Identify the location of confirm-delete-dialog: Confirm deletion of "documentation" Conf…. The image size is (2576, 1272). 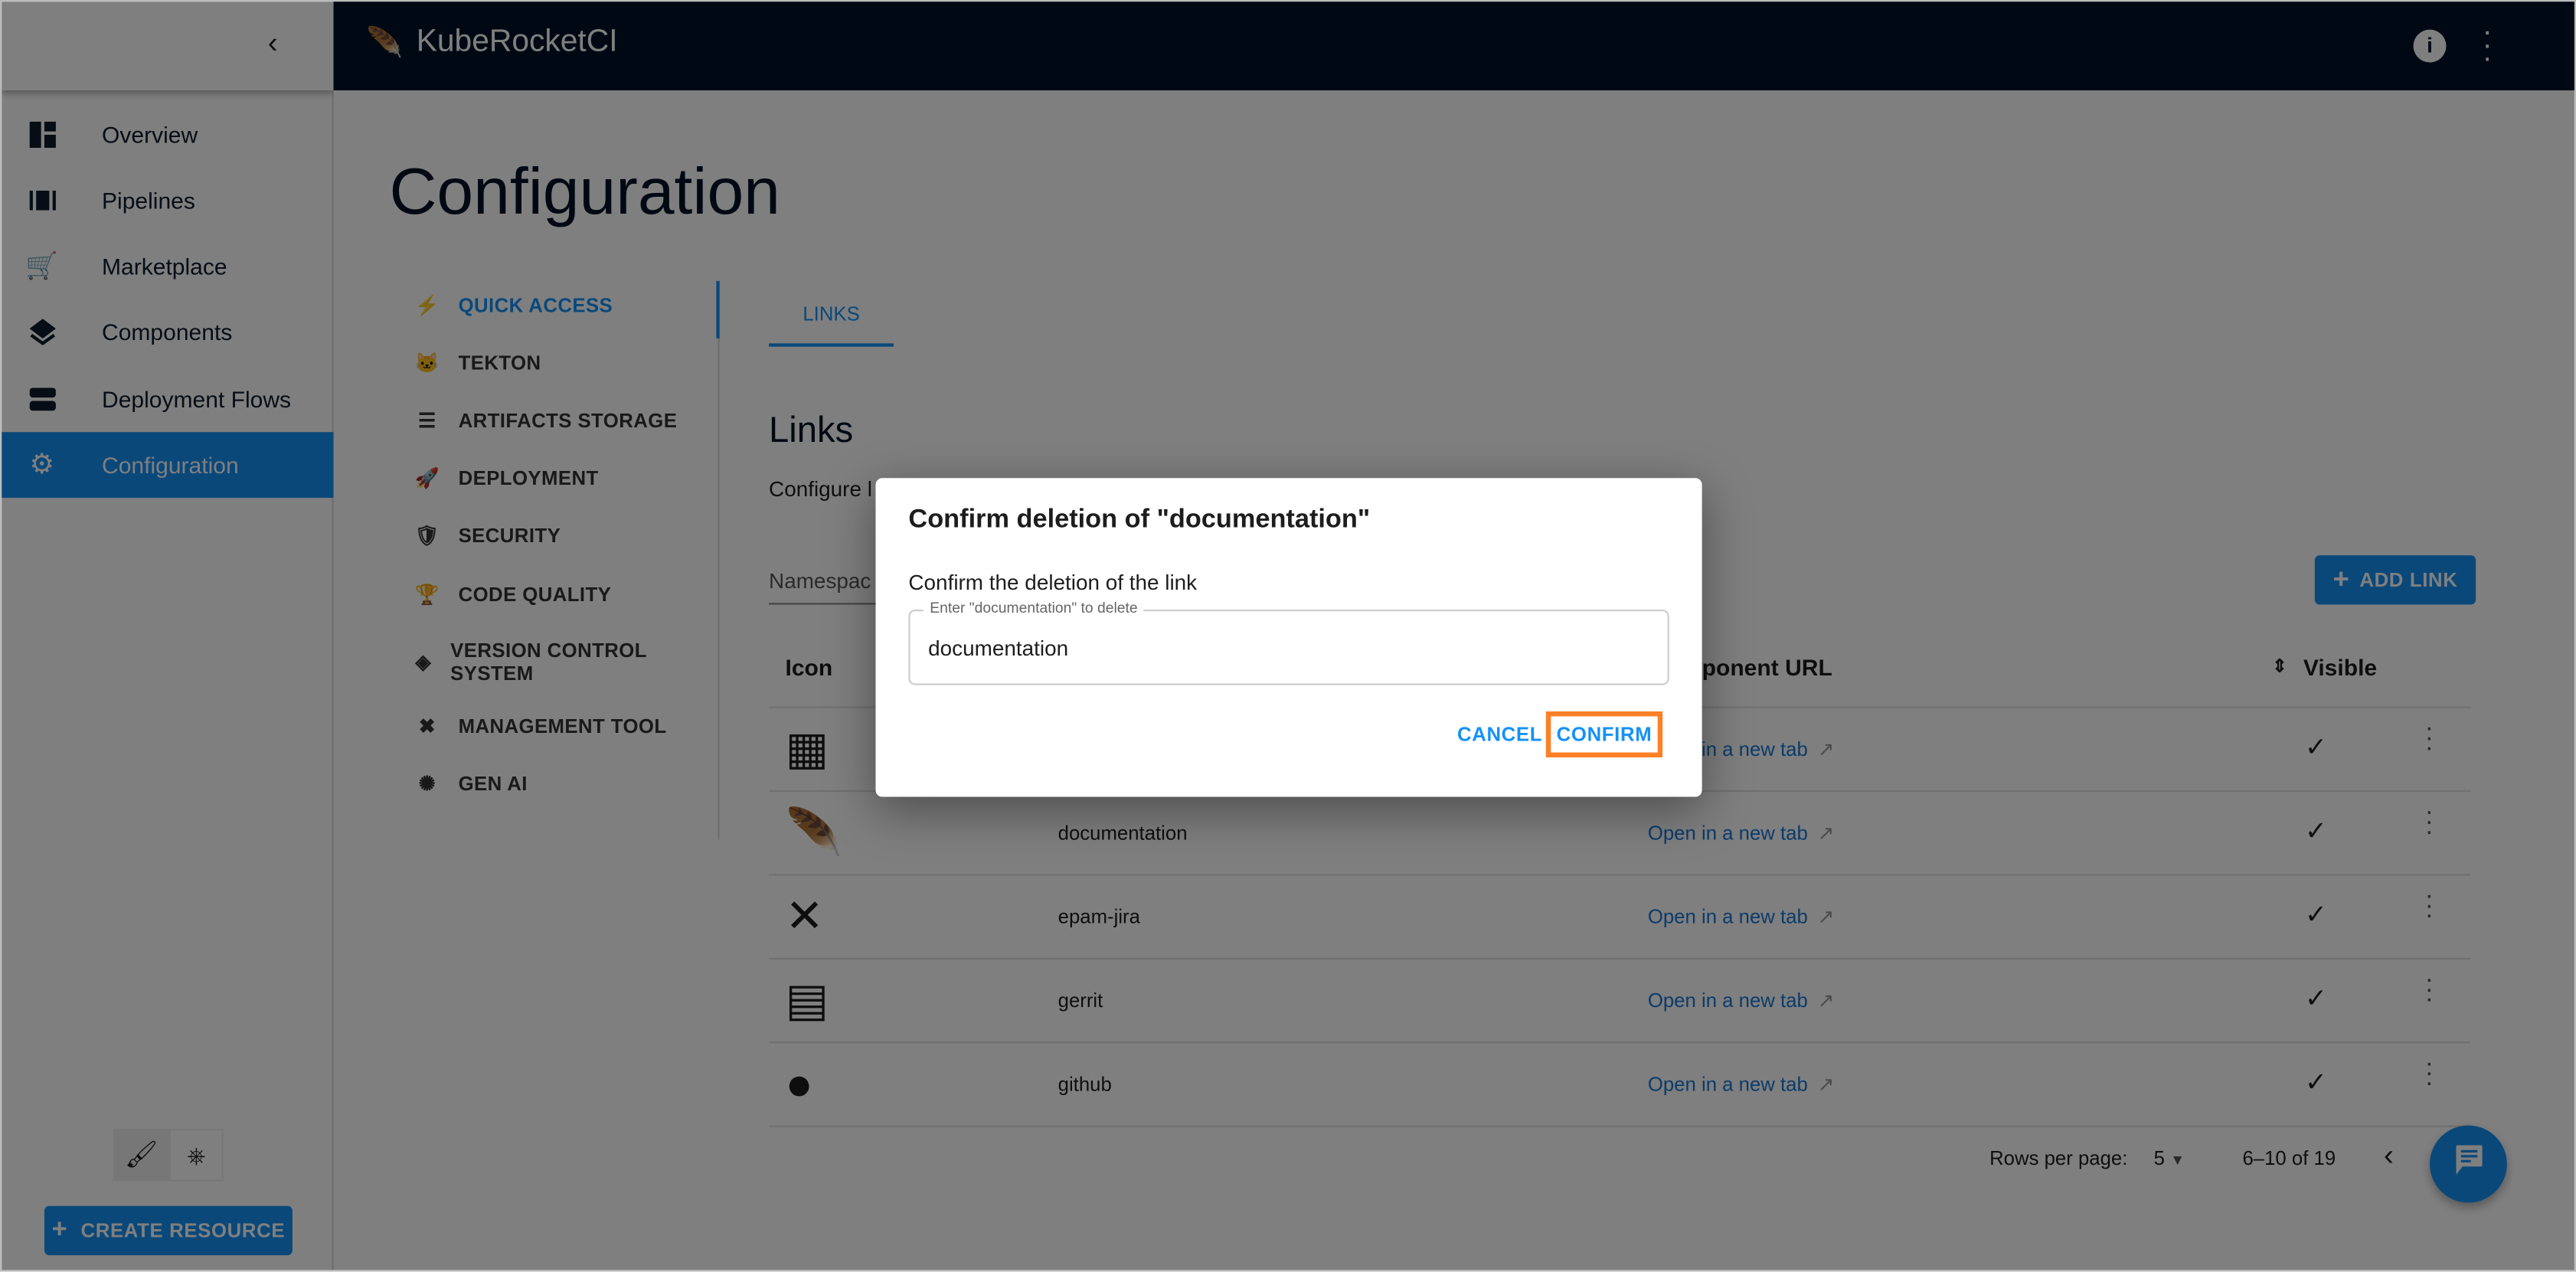
(1288, 637).